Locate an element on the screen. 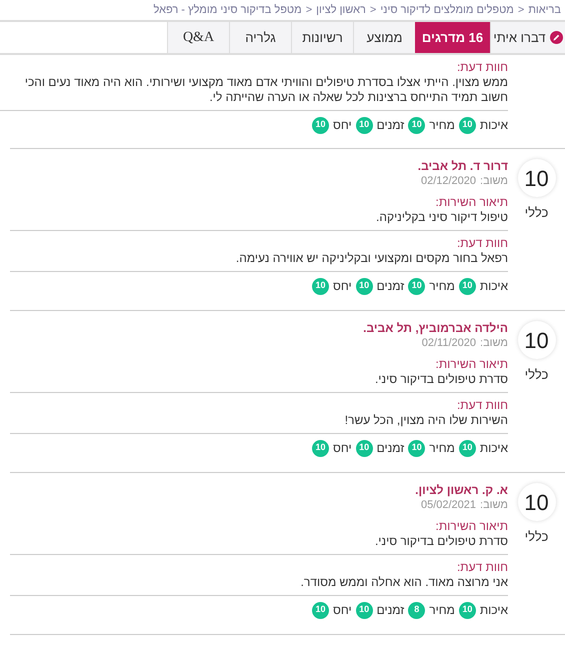  tab: דברו איתי is located at coordinates (527, 37).